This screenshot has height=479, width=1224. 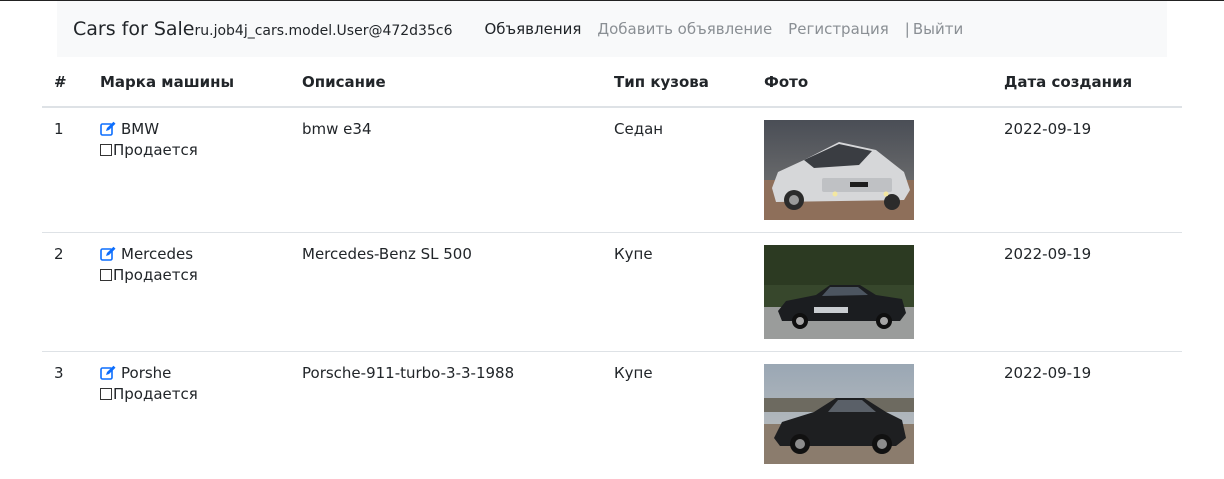 I want to click on car-brand: Mercedes, so click(x=157, y=254).